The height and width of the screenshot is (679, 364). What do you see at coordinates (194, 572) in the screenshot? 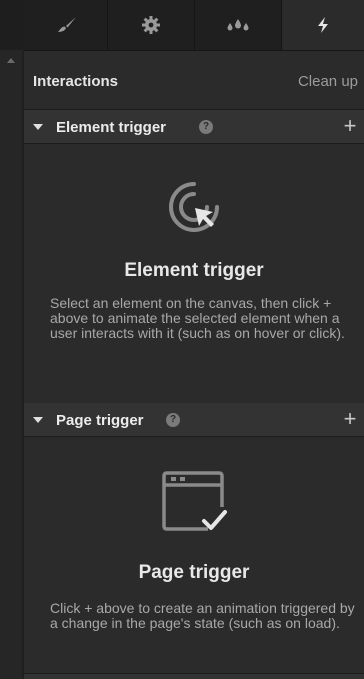
I see `page-trigger-empty-title: Page trigger` at bounding box center [194, 572].